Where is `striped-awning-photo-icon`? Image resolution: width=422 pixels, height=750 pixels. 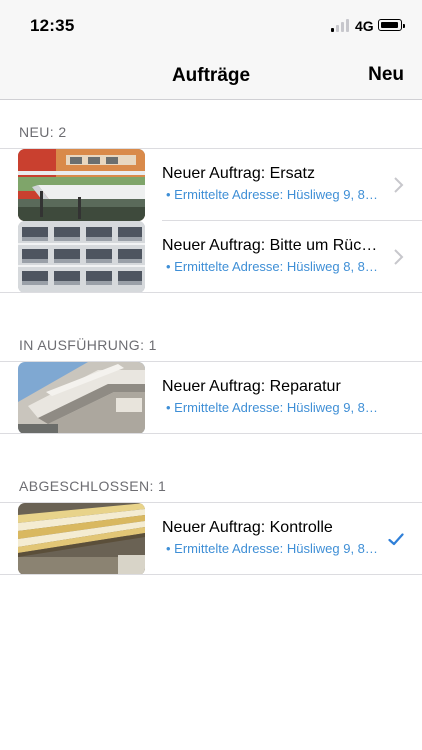 striped-awning-photo-icon is located at coordinates (81, 539).